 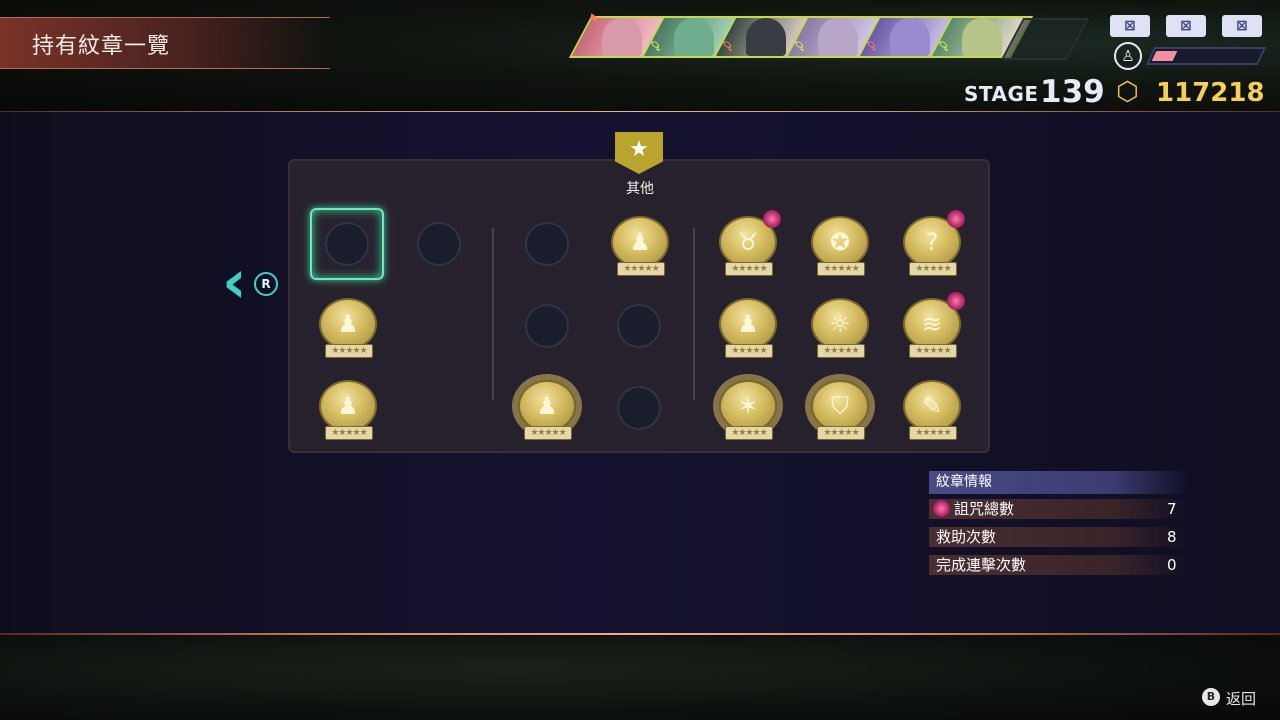 I want to click on emblem-medal: ⛉ ★★★★★, so click(x=840, y=410).